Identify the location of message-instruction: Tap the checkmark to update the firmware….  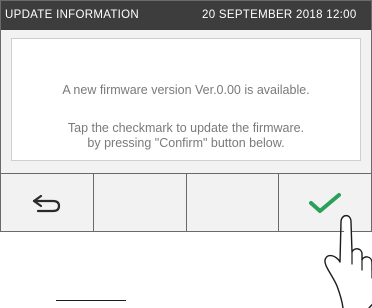
(186, 136).